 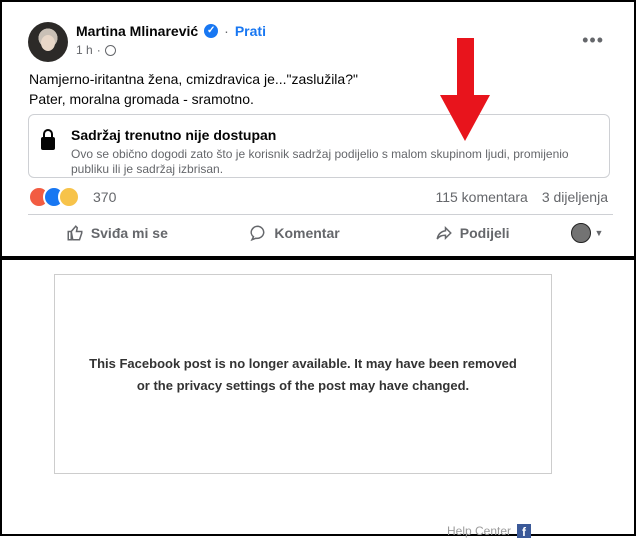 What do you see at coordinates (104, 197) in the screenshot?
I see `reaction-count: 370` at bounding box center [104, 197].